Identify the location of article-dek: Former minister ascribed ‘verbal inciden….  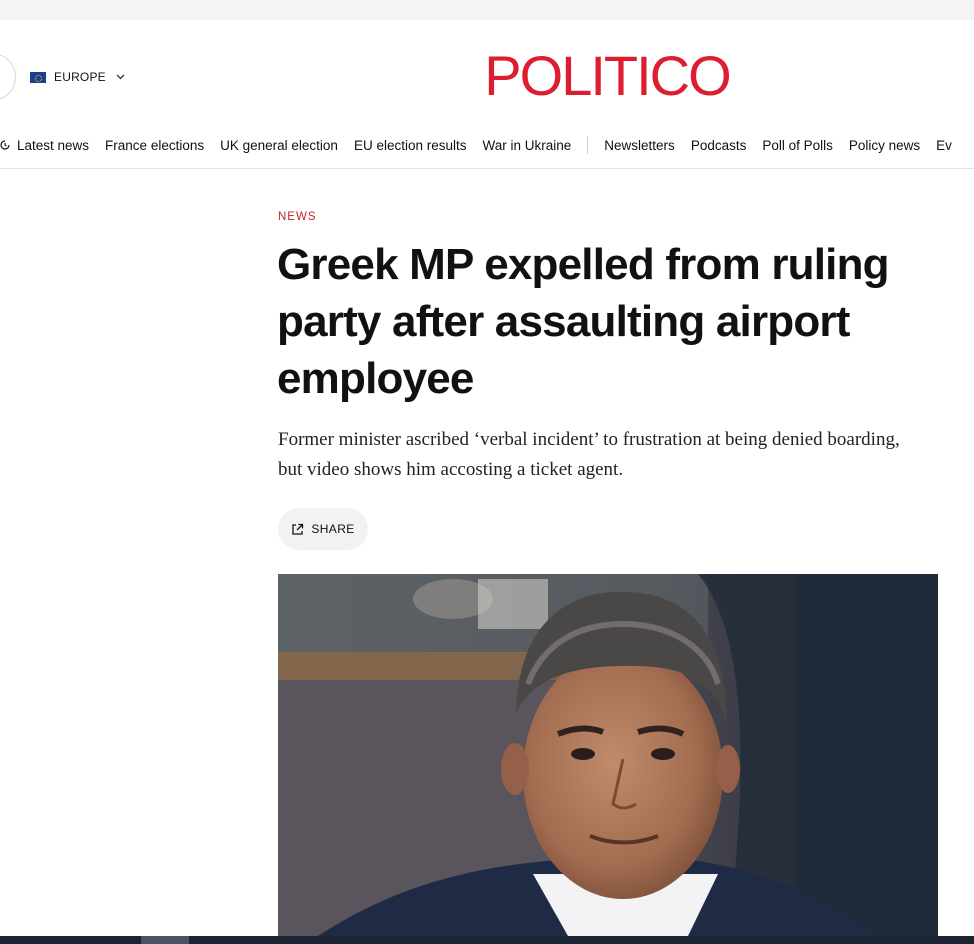
(589, 454).